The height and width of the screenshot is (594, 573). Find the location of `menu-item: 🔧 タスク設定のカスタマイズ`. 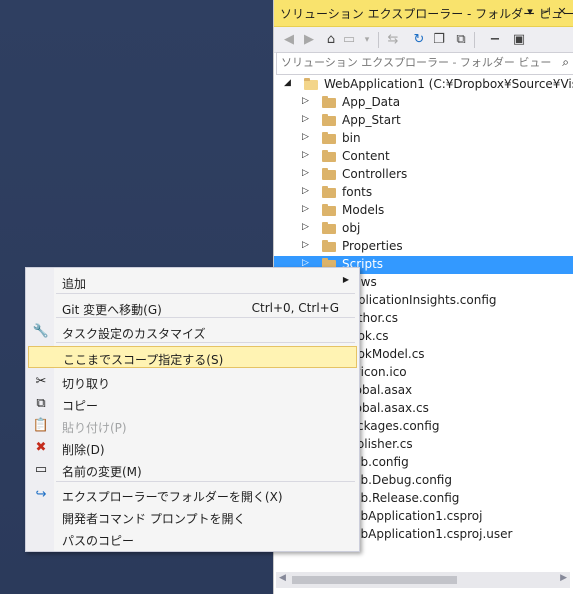

menu-item: 🔧 タスク設定のカスタマイズ is located at coordinates (192, 332).